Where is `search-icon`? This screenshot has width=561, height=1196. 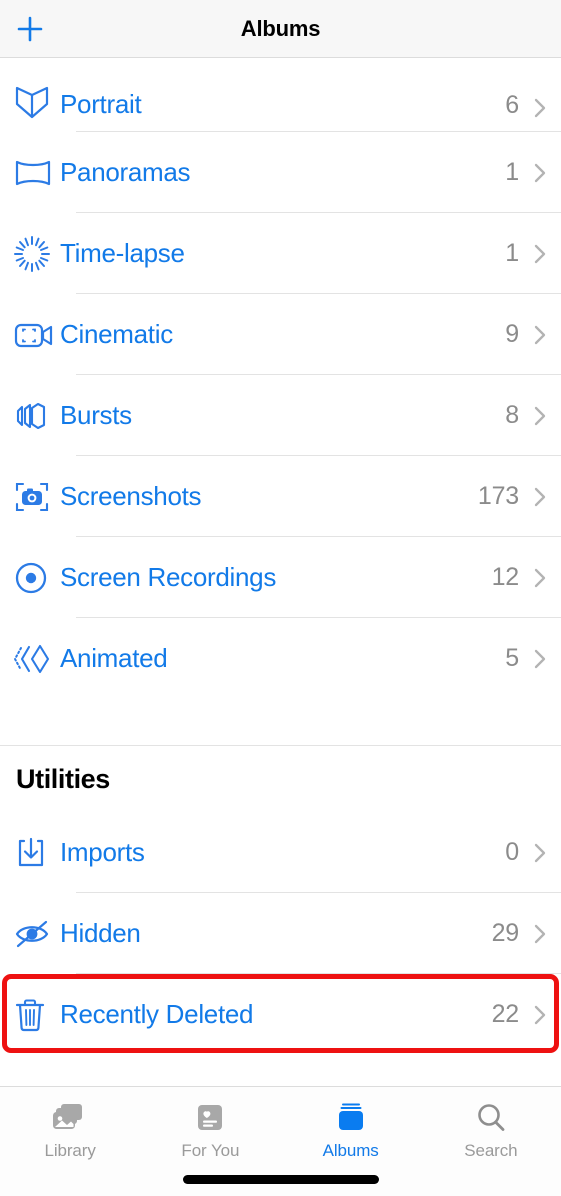
search-icon is located at coordinates (491, 1117).